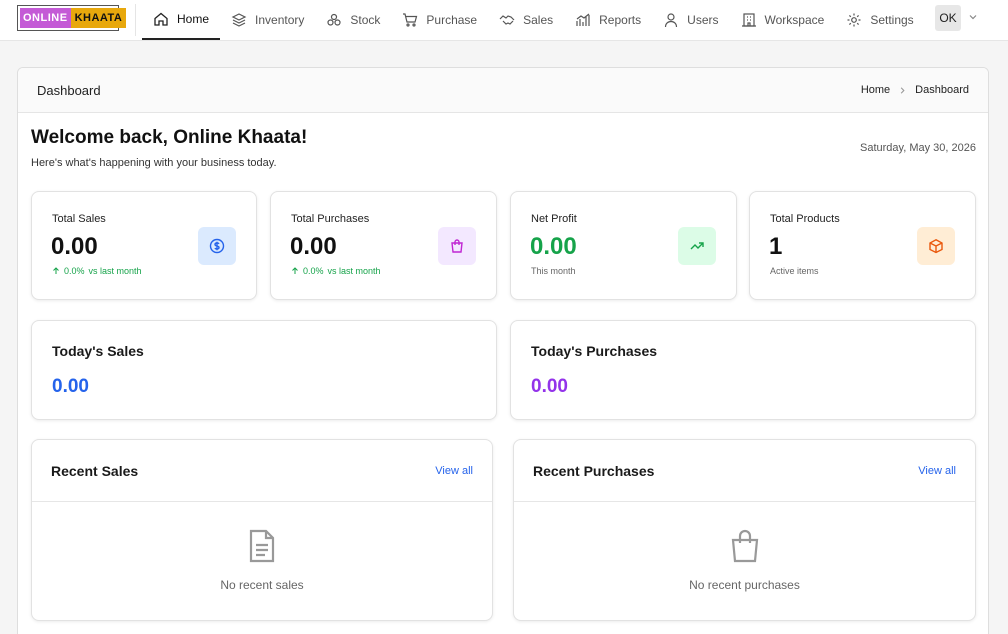  I want to click on today-sales-label: Today's Sales, so click(98, 351).